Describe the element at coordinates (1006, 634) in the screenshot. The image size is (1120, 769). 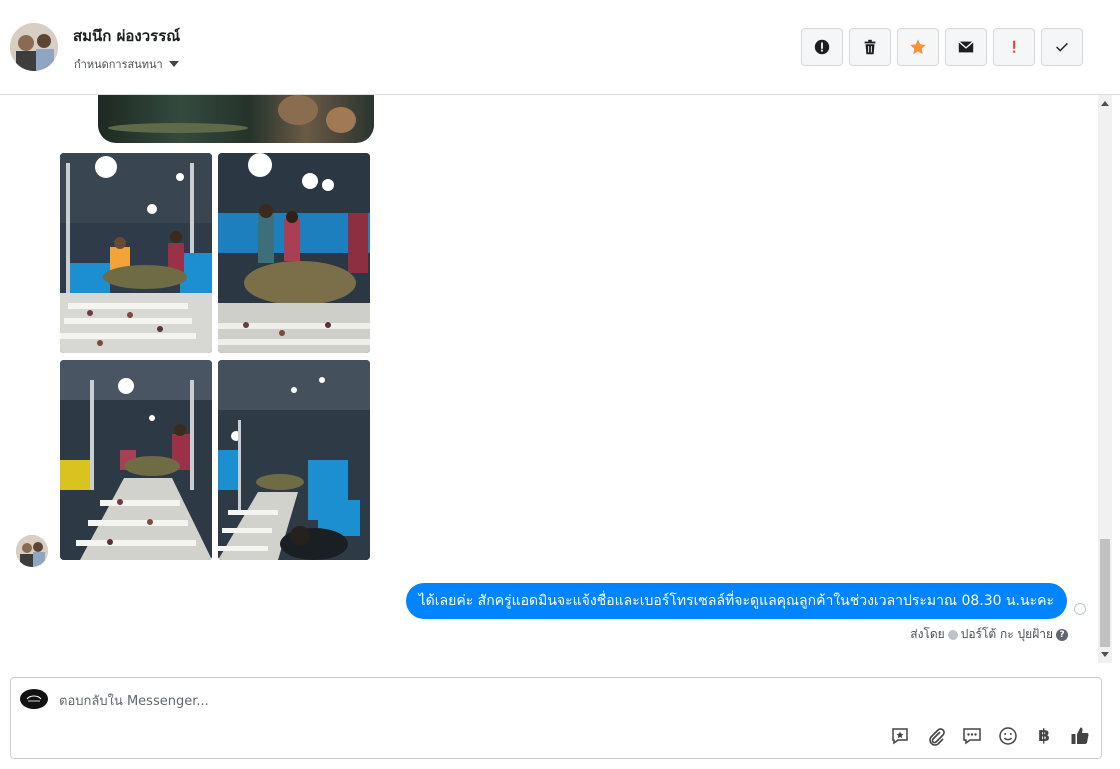
I see `sent-by-name: ปอร์โต้ กะ ปุยฝ้าย` at that location.